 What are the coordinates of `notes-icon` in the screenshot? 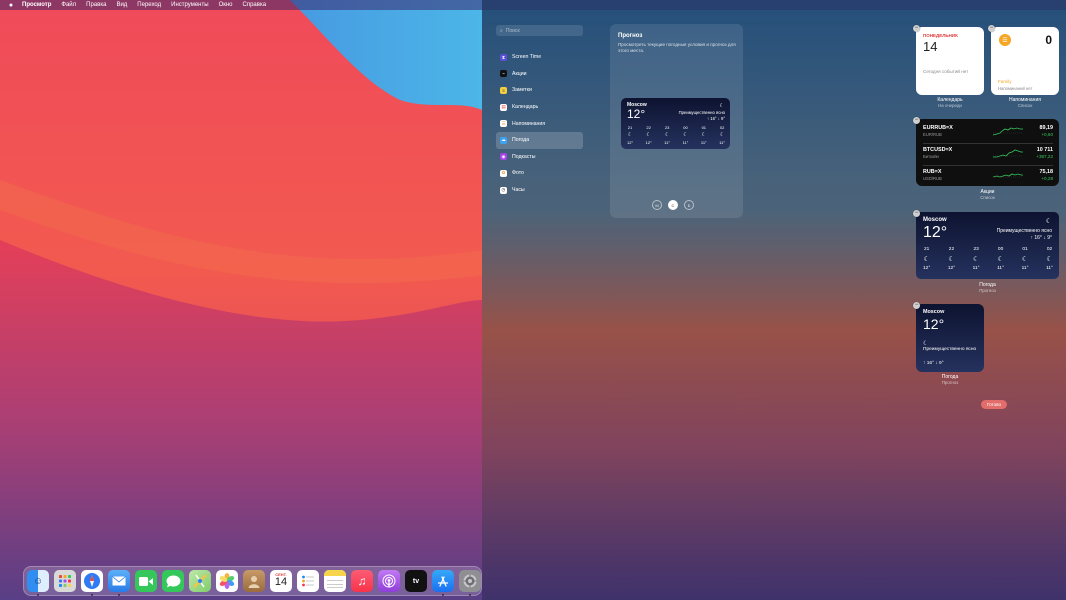 It's located at (335, 581).